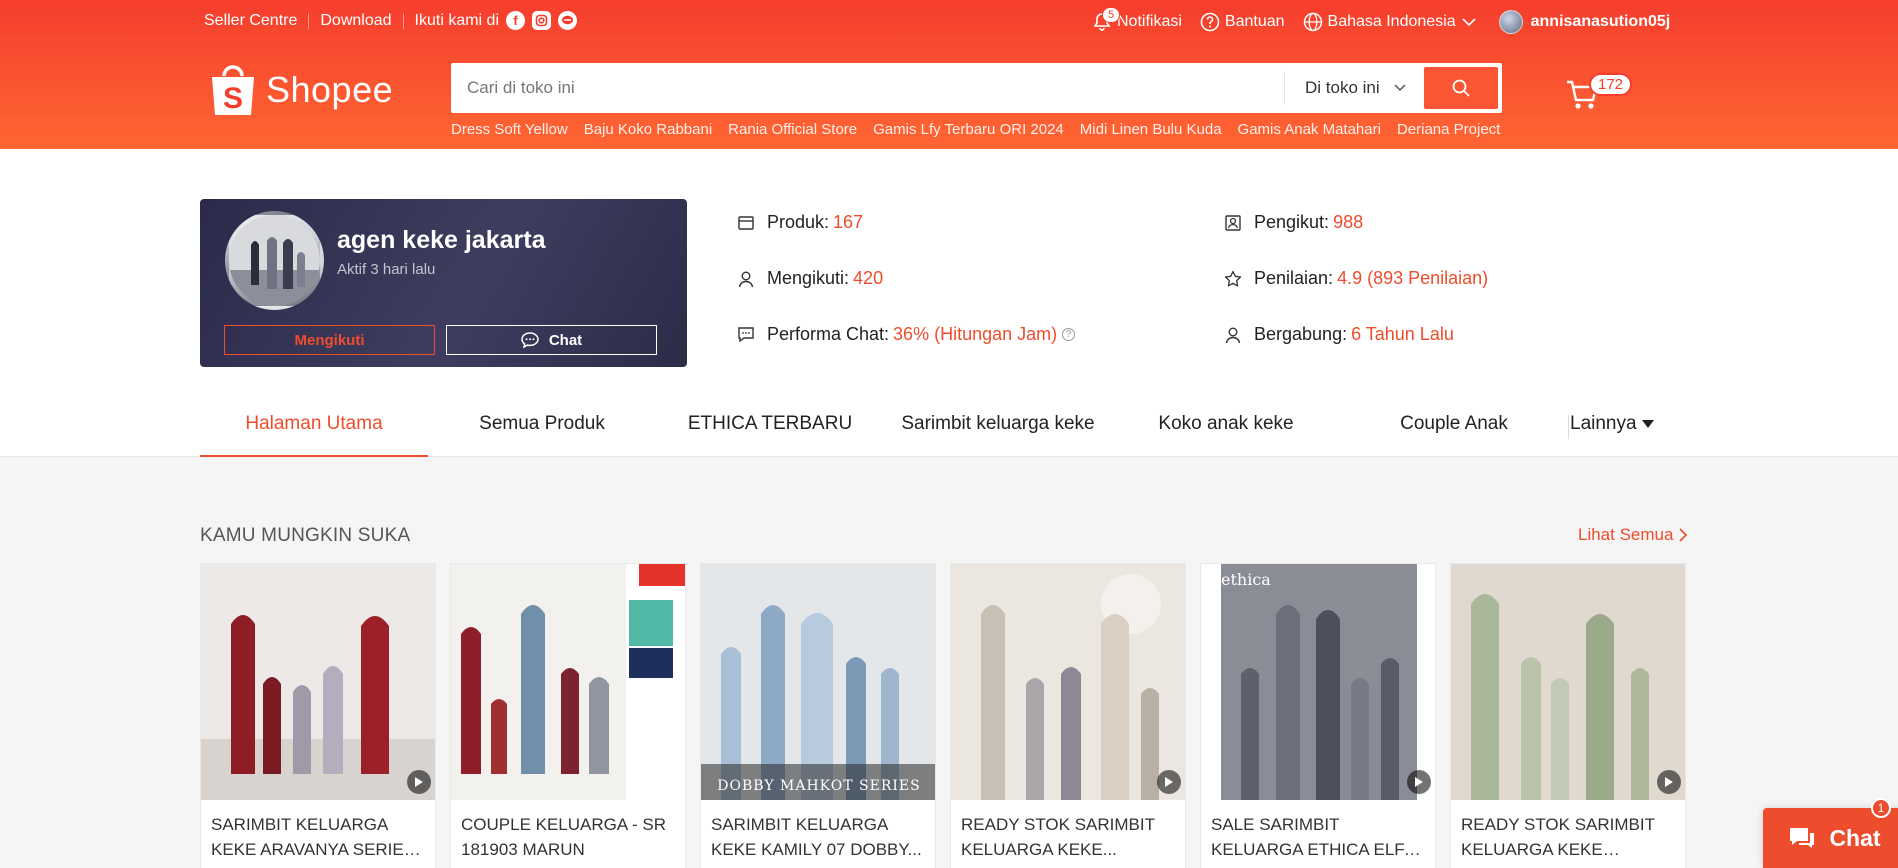 This screenshot has height=868, width=1898. I want to click on user-icon, so click(746, 279).